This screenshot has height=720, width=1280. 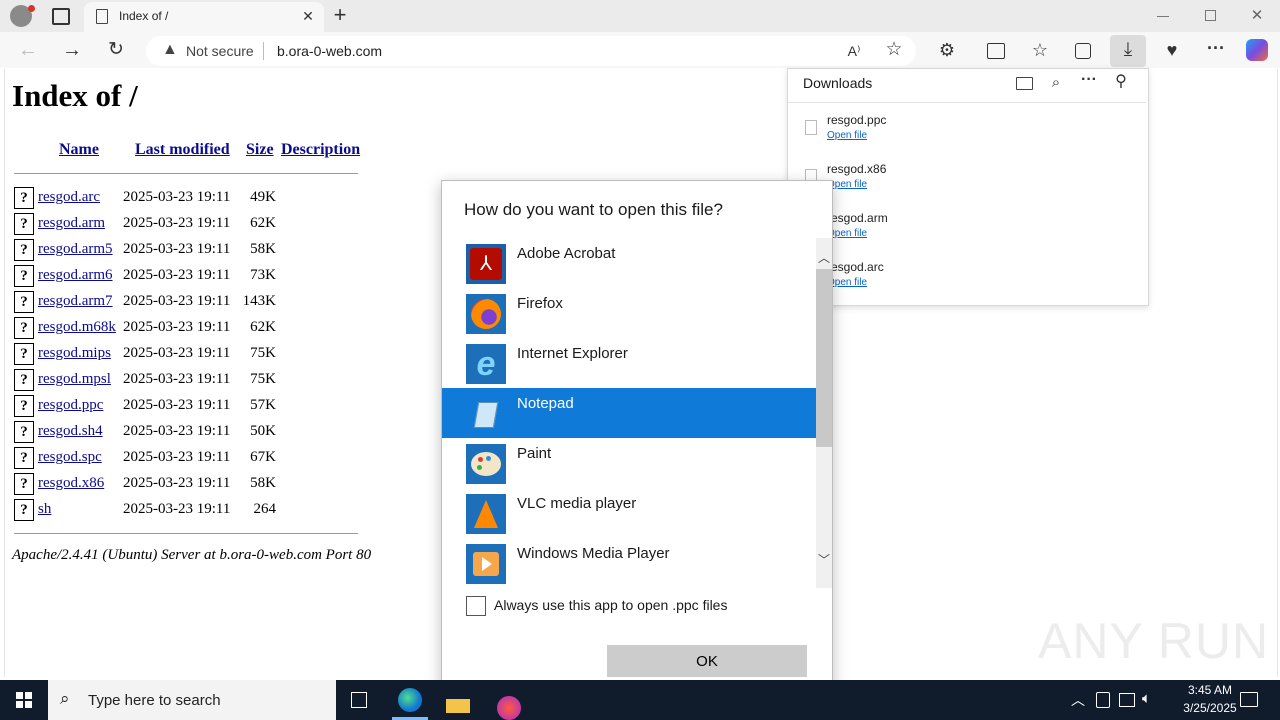 I want to click on file-size: 58K, so click(x=263, y=249).